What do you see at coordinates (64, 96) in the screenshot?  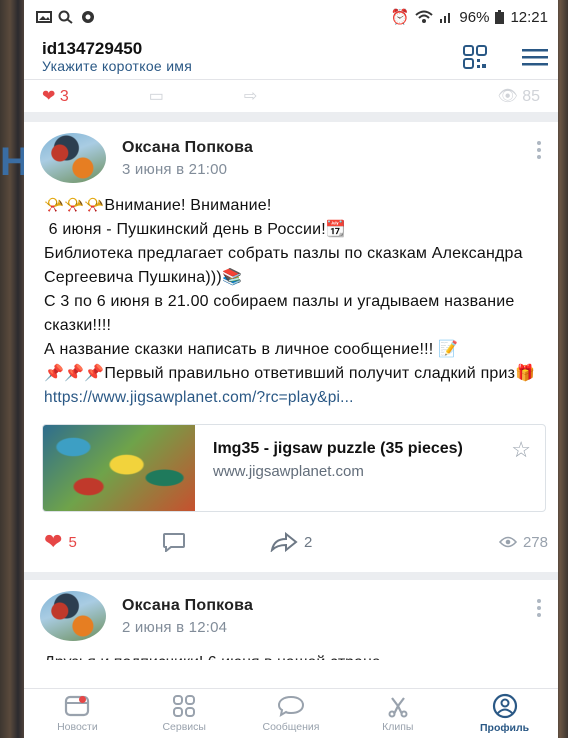 I see `previous-like-value: 3` at bounding box center [64, 96].